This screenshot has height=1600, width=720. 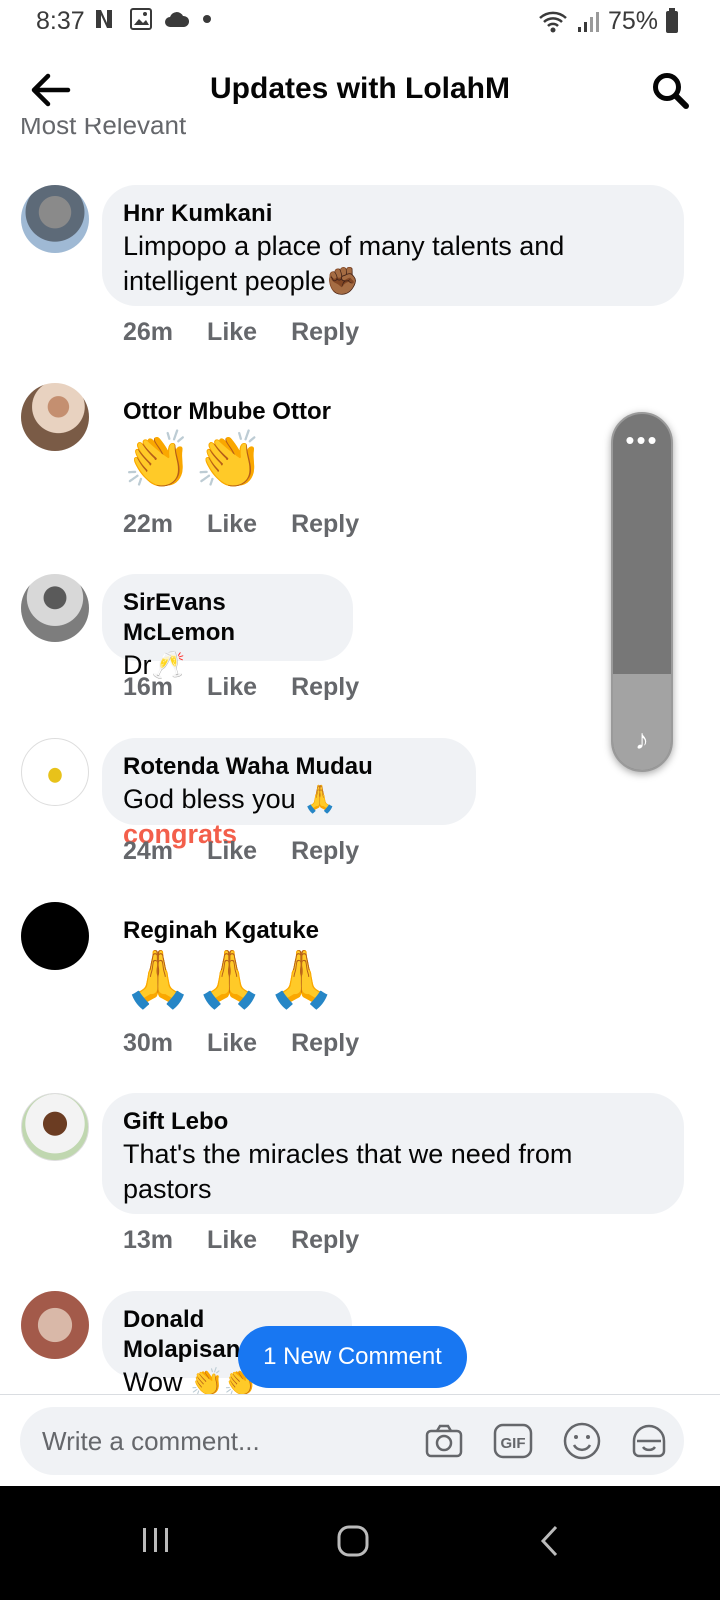 What do you see at coordinates (252, 931) in the screenshot?
I see `comment-author: Reginah Kgatuke` at bounding box center [252, 931].